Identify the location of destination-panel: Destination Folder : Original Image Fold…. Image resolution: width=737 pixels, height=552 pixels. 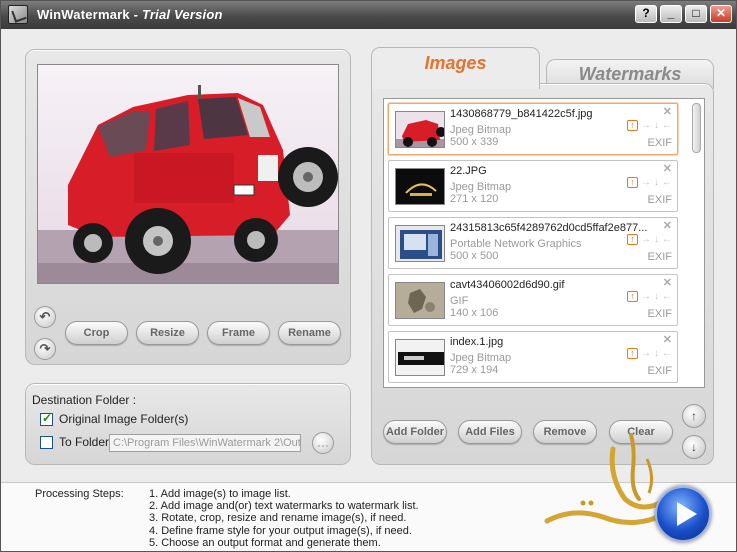
(188, 424).